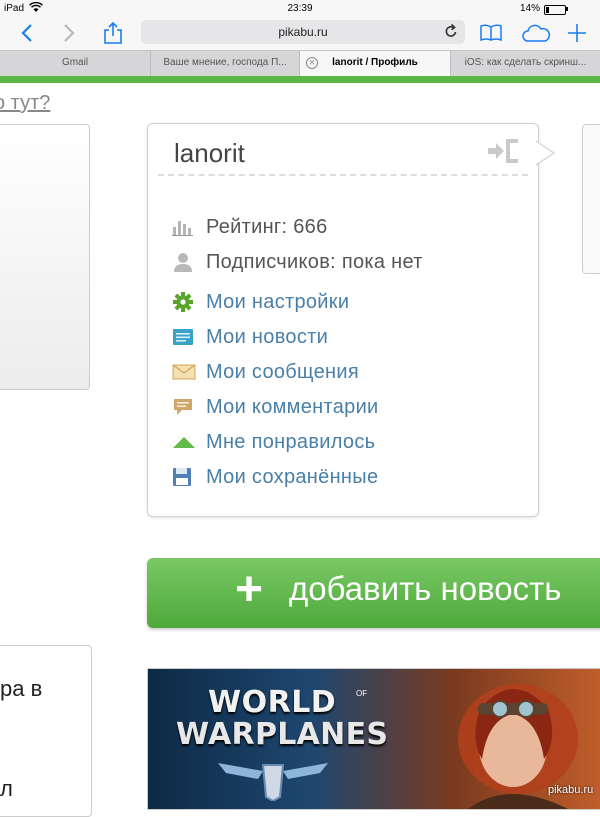  What do you see at coordinates (282, 734) in the screenshot?
I see `ad-title-warplanes: WARPLANES` at bounding box center [282, 734].